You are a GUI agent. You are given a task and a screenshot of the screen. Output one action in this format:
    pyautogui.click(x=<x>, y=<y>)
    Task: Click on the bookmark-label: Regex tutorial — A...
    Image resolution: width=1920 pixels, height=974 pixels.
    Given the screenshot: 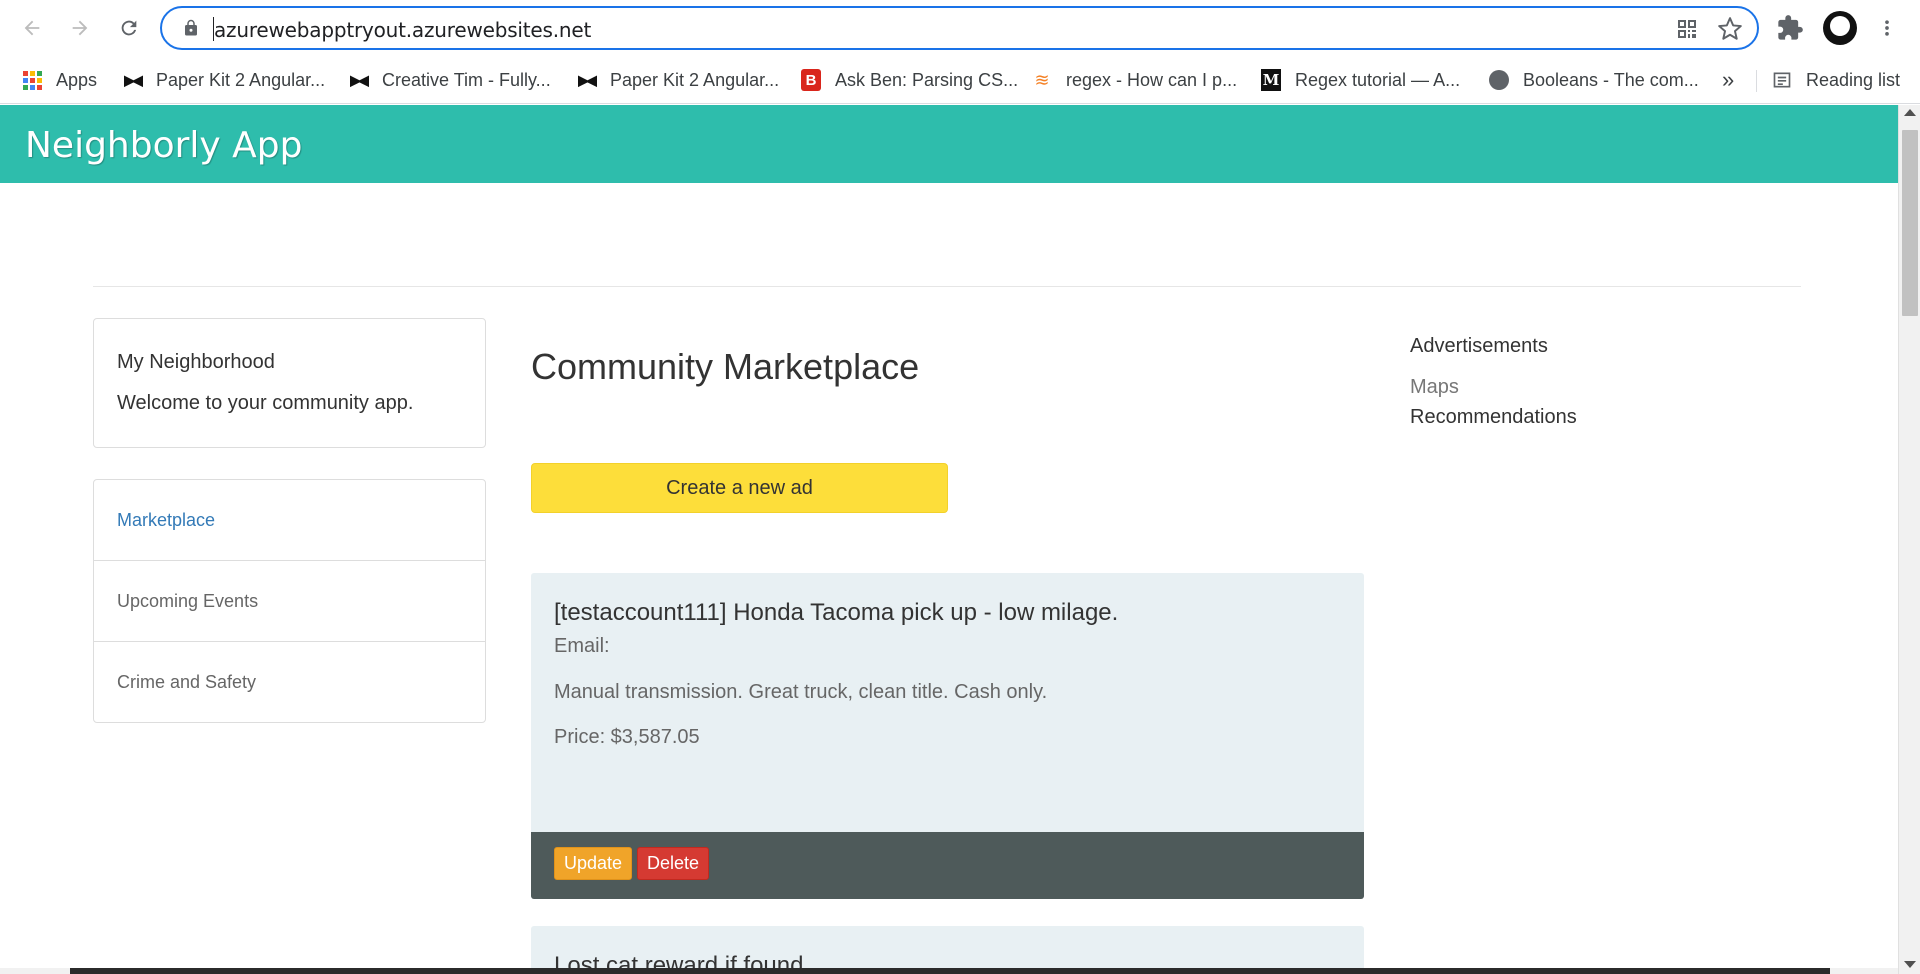 What is the action you would take?
    pyautogui.click(x=1378, y=79)
    